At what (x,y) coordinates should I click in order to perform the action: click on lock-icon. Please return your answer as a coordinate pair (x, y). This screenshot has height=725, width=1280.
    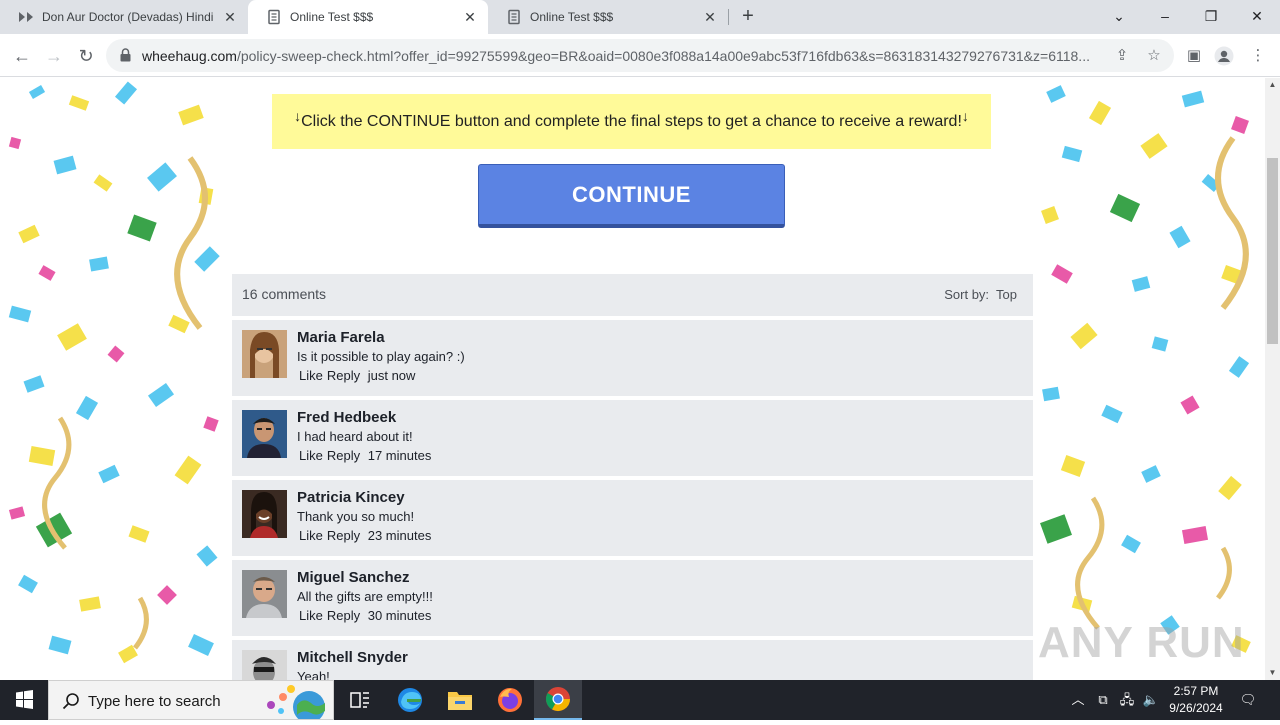
    Looking at the image, I should click on (125, 55).